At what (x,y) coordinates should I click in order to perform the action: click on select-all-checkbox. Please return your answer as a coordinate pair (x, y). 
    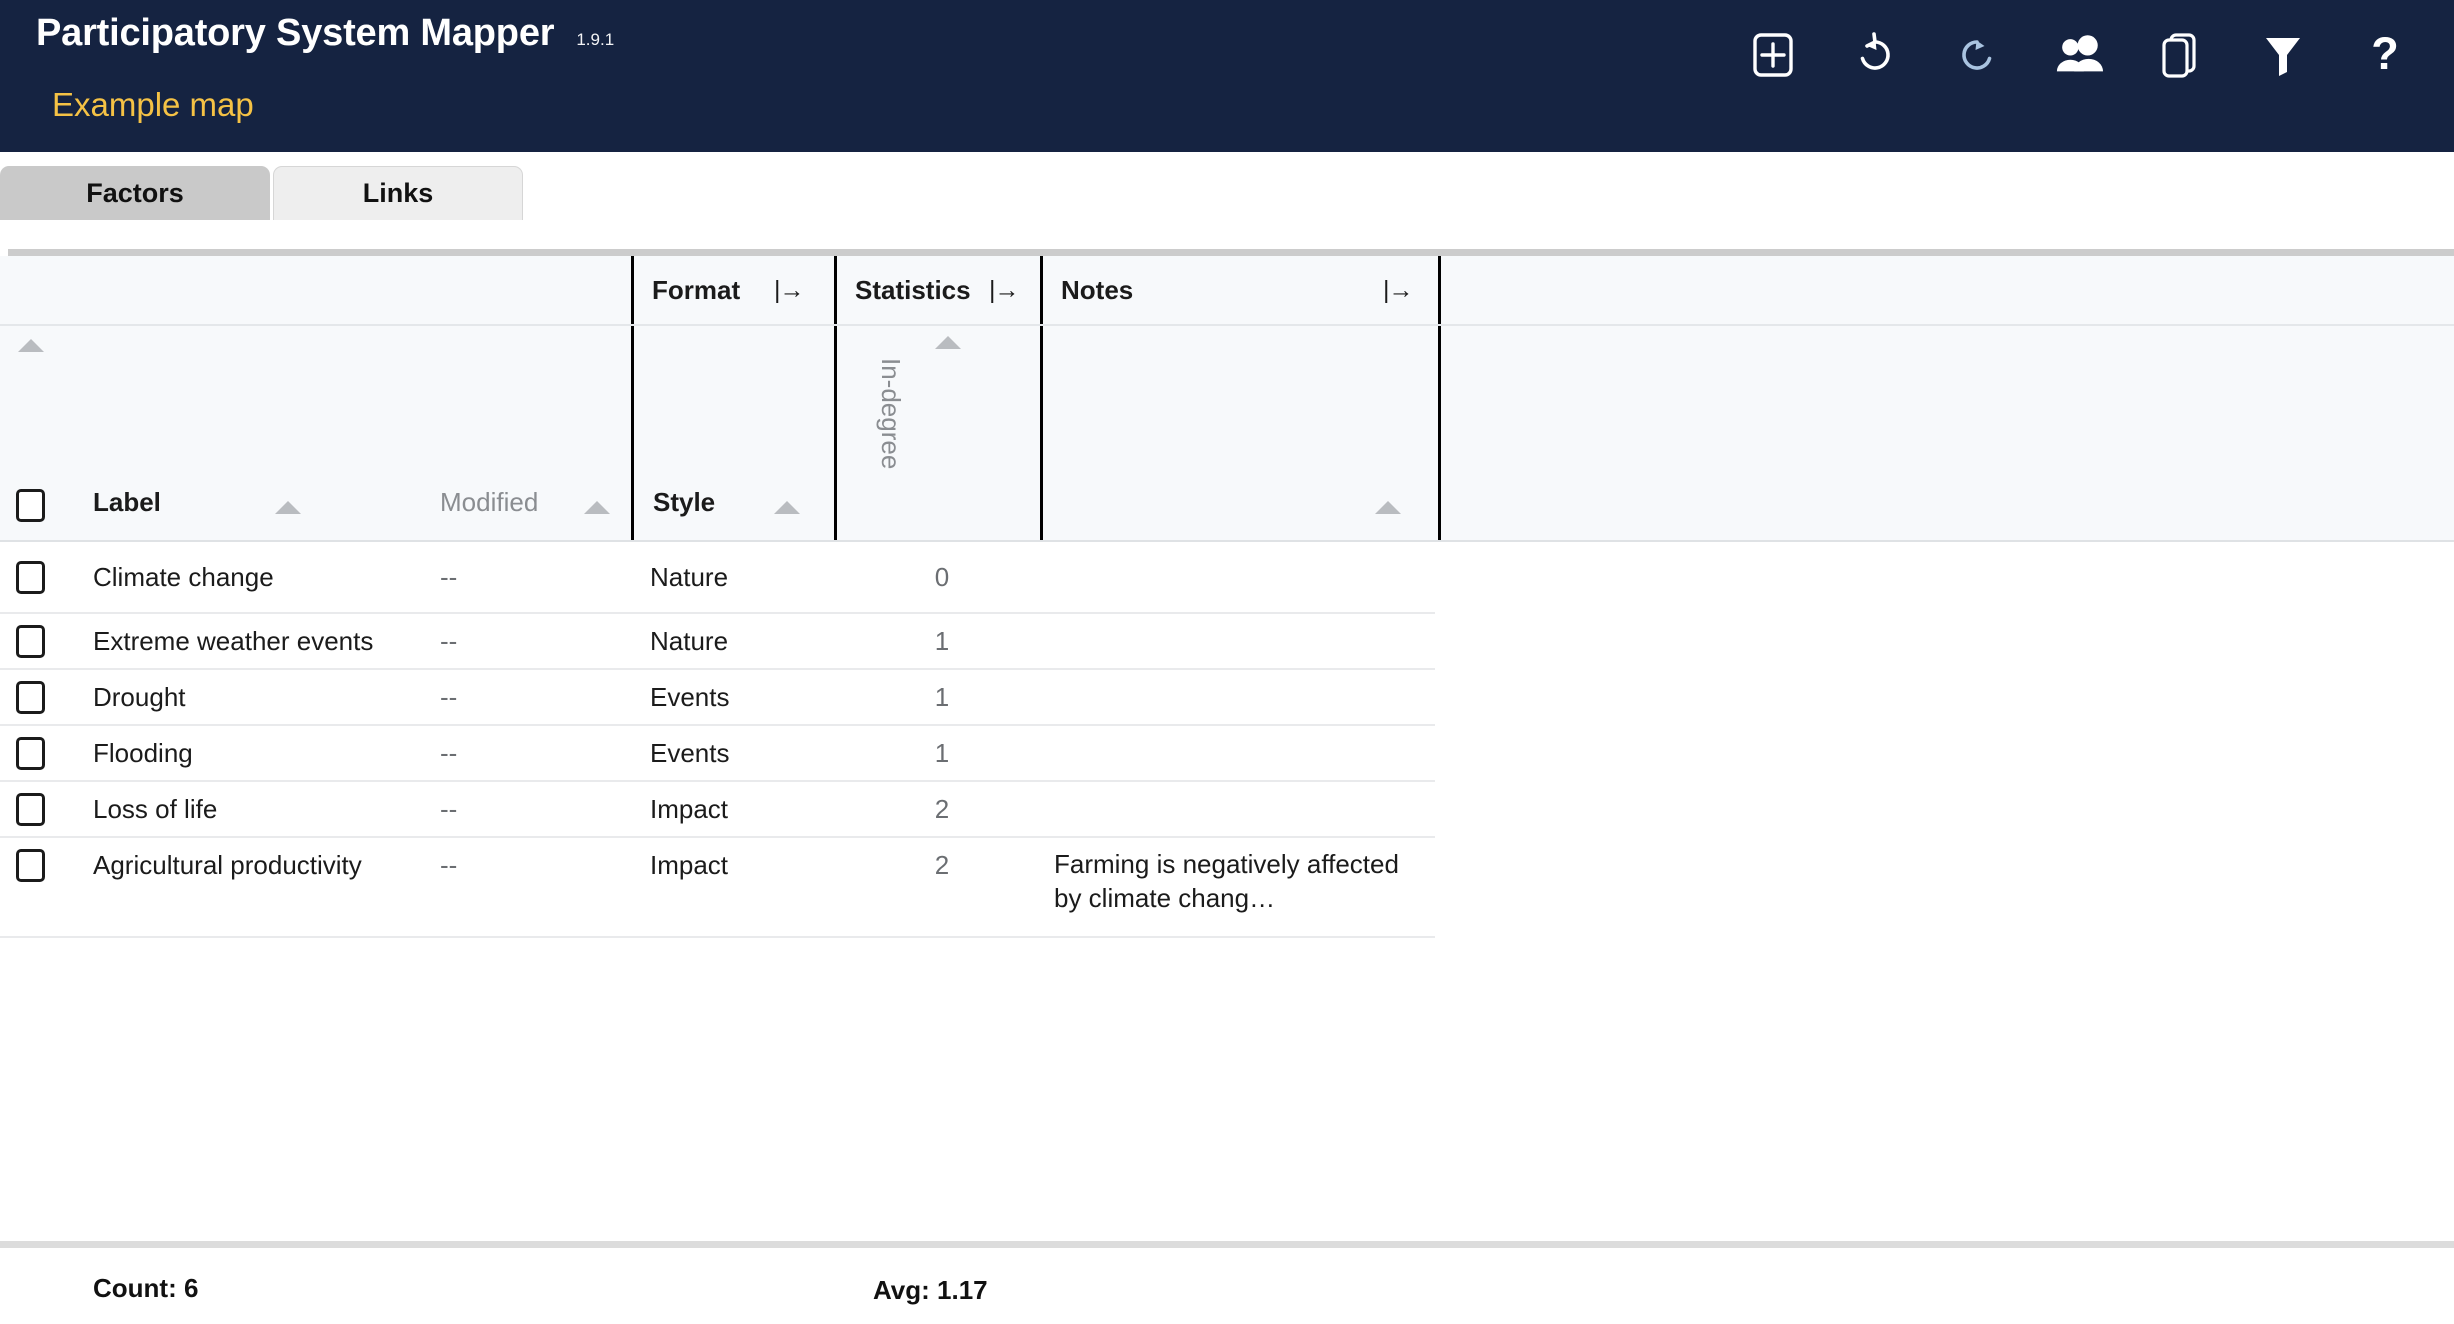
    Looking at the image, I should click on (30, 505).